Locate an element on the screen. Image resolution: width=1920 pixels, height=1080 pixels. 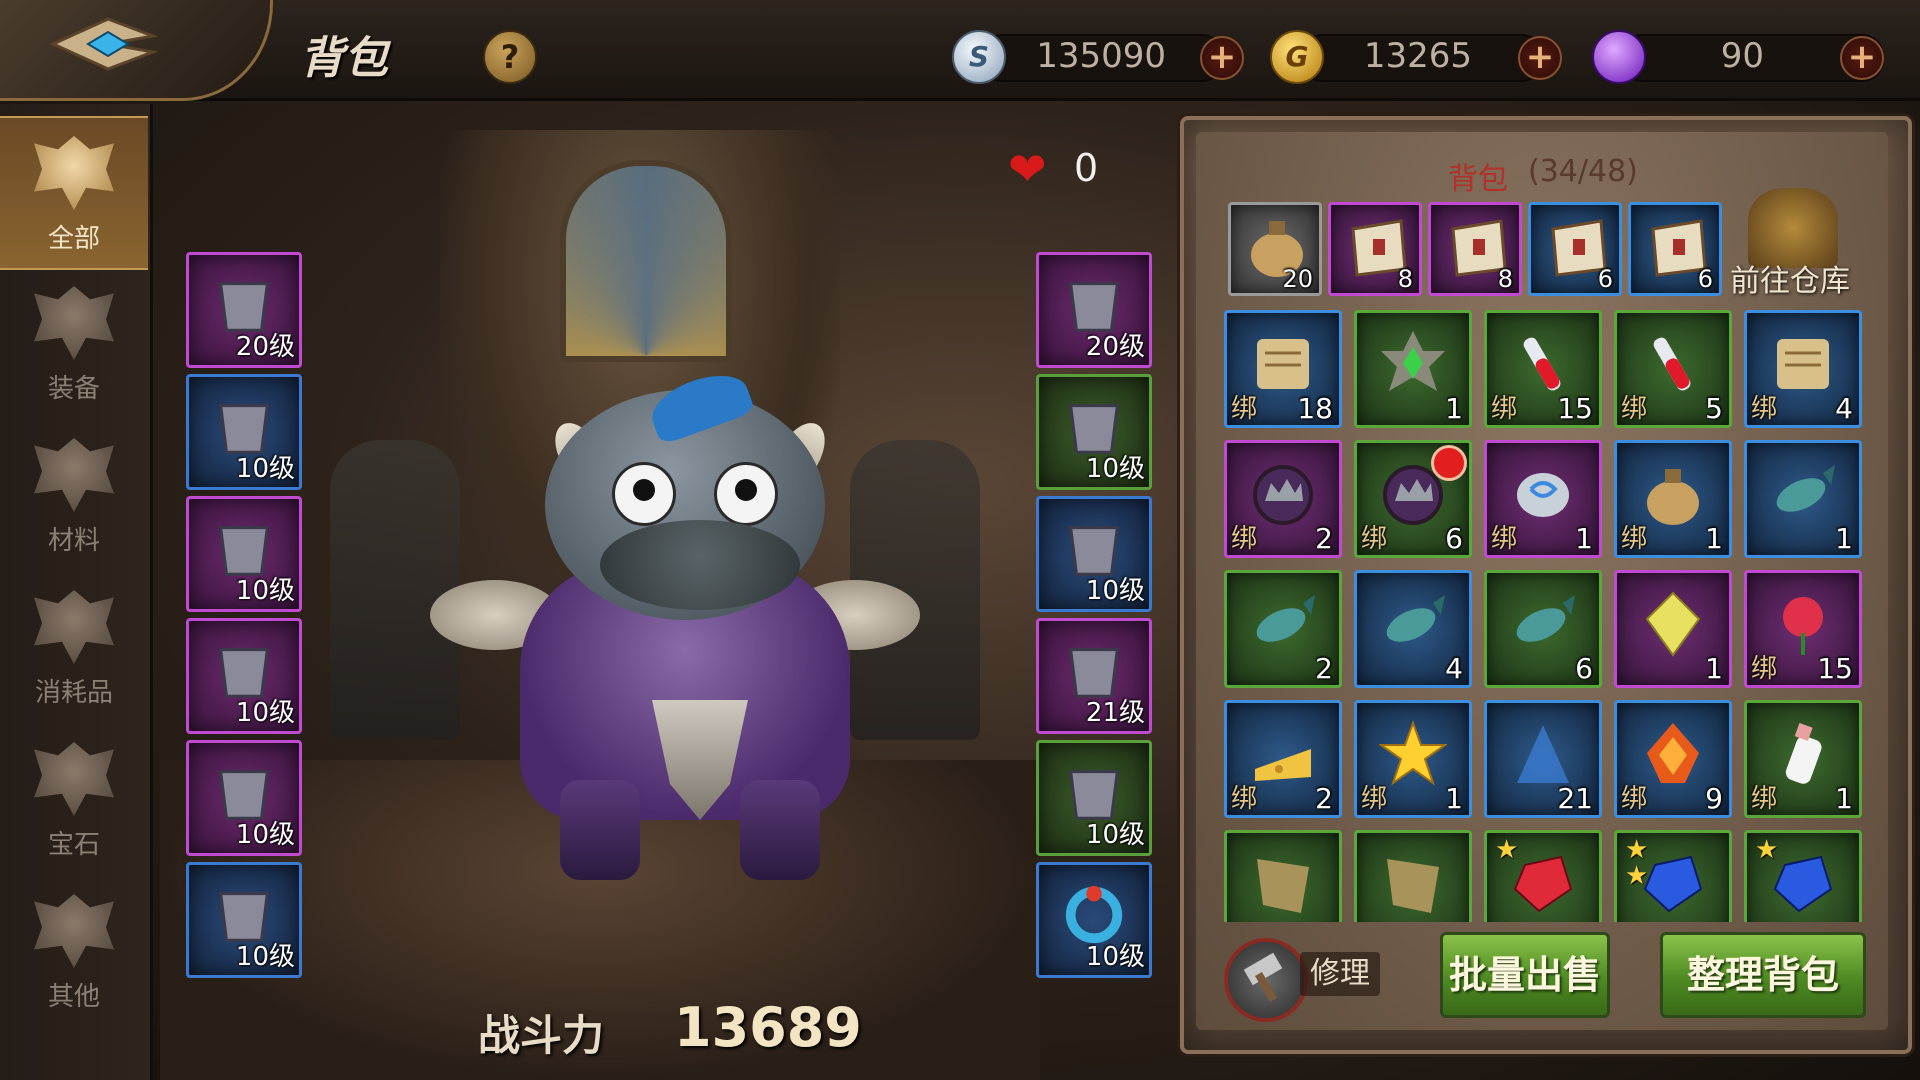
equip-slot-left-1: 20级 is located at coordinates (244, 310).